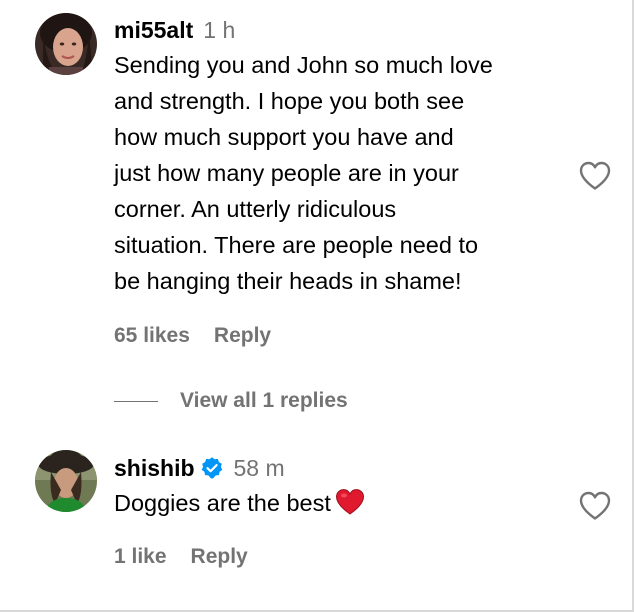 The width and height of the screenshot is (634, 612). What do you see at coordinates (350, 502) in the screenshot?
I see `red-heart-emoji` at bounding box center [350, 502].